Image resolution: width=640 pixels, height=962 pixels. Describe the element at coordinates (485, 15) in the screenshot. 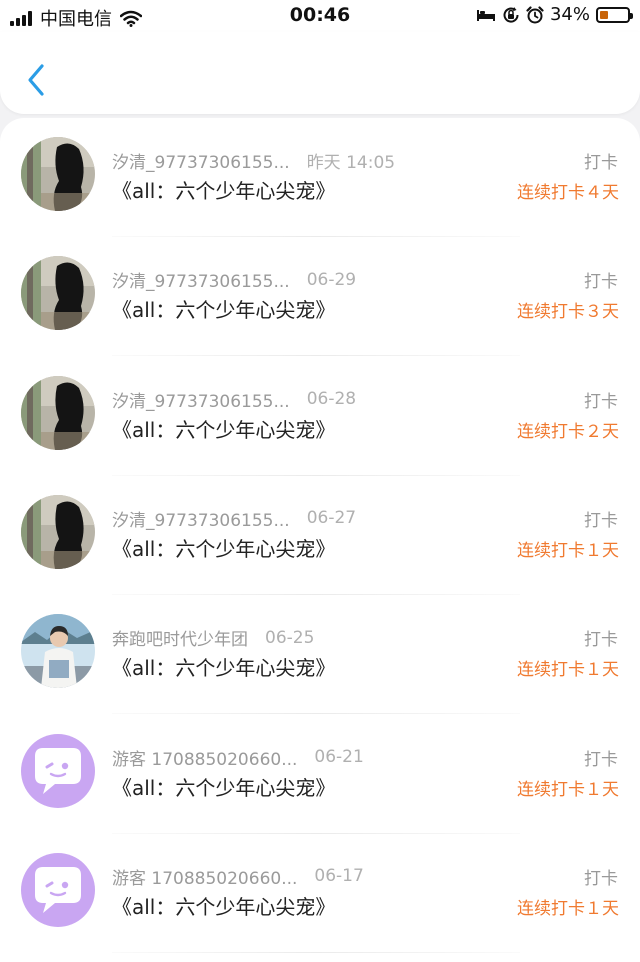

I see `bed-icon` at that location.